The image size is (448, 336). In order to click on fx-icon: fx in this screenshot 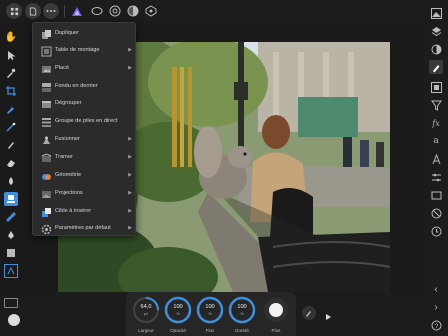, I will do `click(436, 123)`.